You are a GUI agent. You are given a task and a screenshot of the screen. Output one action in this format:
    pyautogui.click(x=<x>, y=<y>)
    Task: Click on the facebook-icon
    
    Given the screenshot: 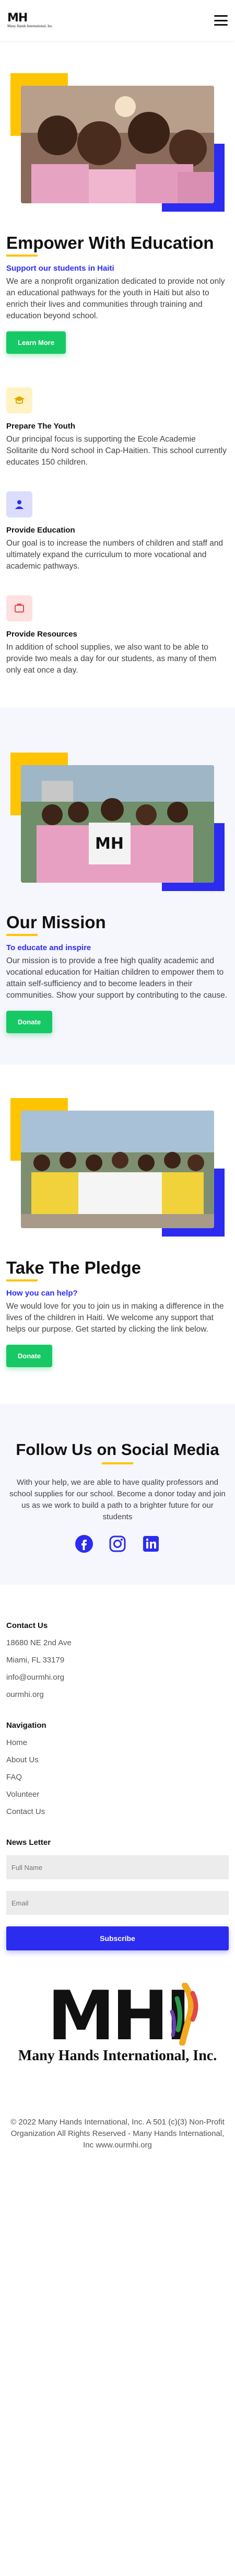 What is the action you would take?
    pyautogui.click(x=84, y=1544)
    